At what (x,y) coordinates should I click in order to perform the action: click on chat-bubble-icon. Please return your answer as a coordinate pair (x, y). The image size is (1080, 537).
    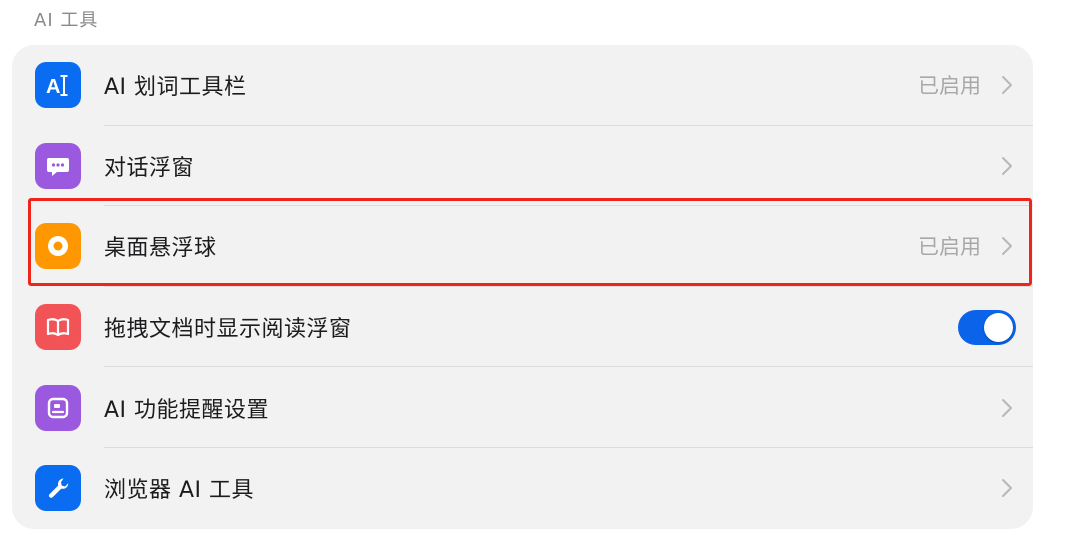
    Looking at the image, I should click on (58, 165).